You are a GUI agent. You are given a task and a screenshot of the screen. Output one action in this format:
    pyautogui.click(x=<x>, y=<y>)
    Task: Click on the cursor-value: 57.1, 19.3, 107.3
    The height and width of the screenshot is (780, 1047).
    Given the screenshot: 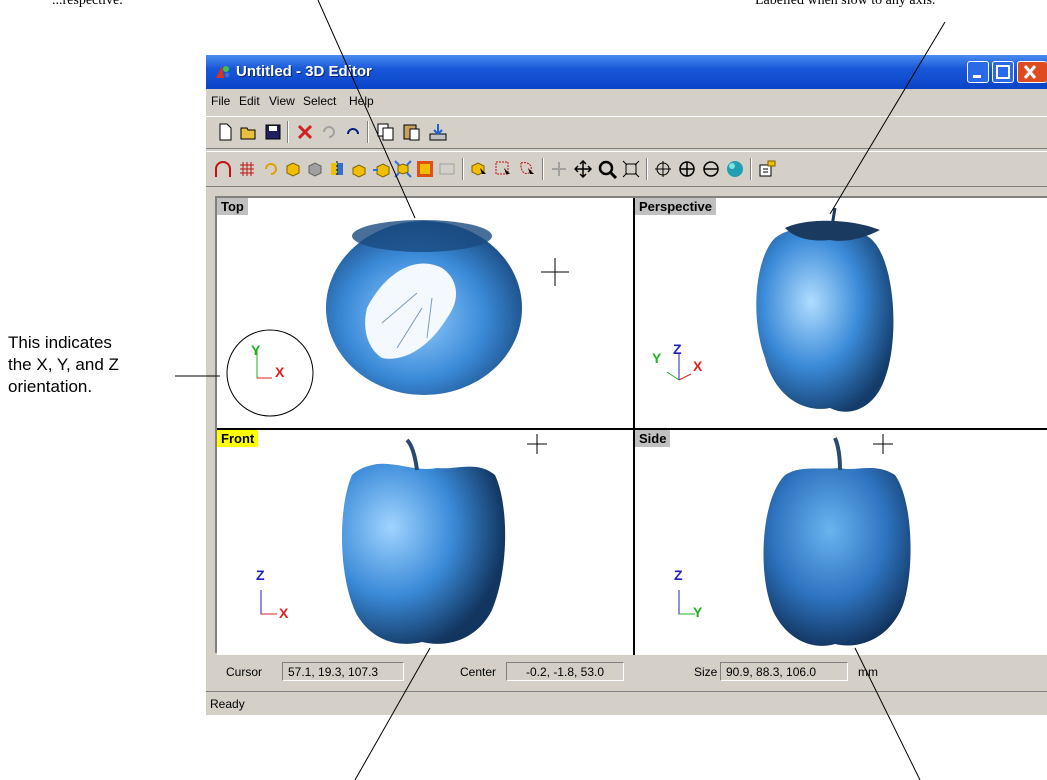 What is the action you would take?
    pyautogui.click(x=343, y=671)
    